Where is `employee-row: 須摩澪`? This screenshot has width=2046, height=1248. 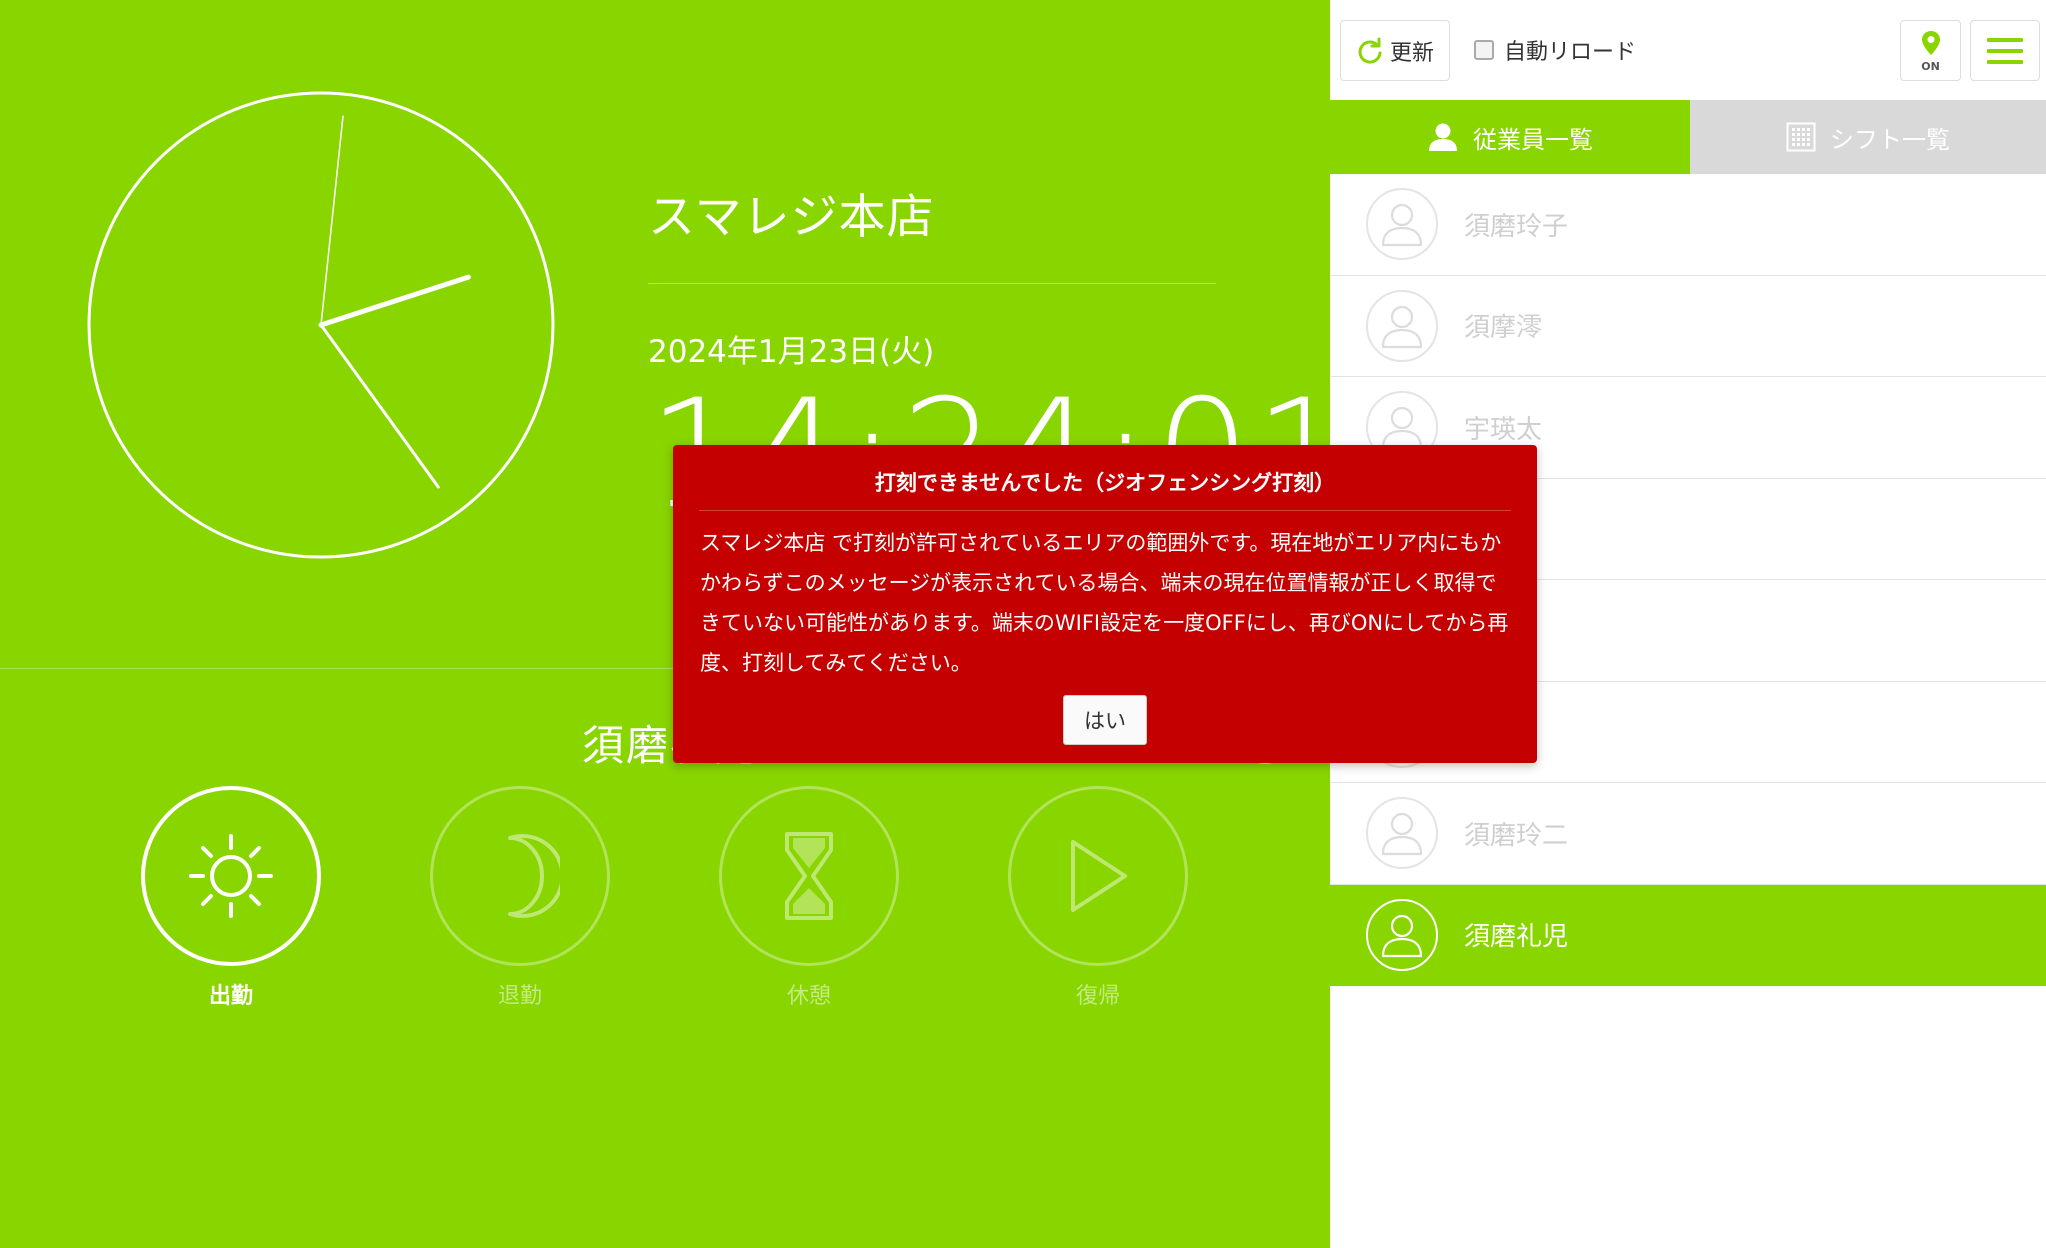 employee-row: 須摩澪 is located at coordinates (1688, 326).